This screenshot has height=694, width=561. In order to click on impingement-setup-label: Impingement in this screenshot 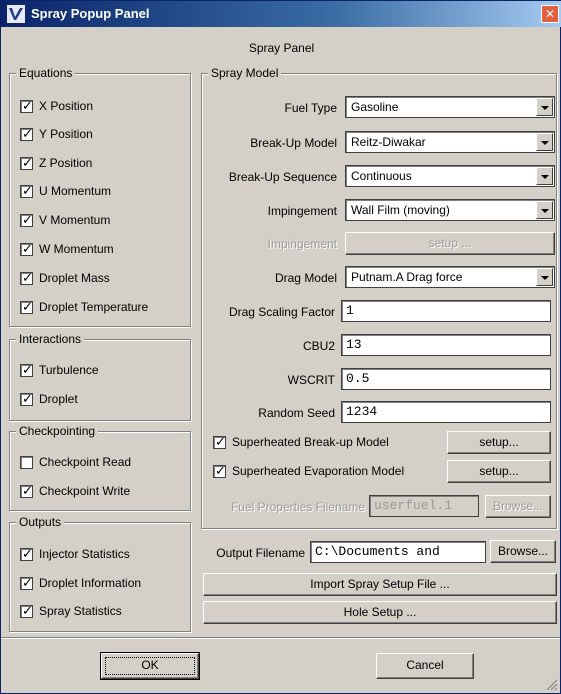, I will do `click(302, 244)`.